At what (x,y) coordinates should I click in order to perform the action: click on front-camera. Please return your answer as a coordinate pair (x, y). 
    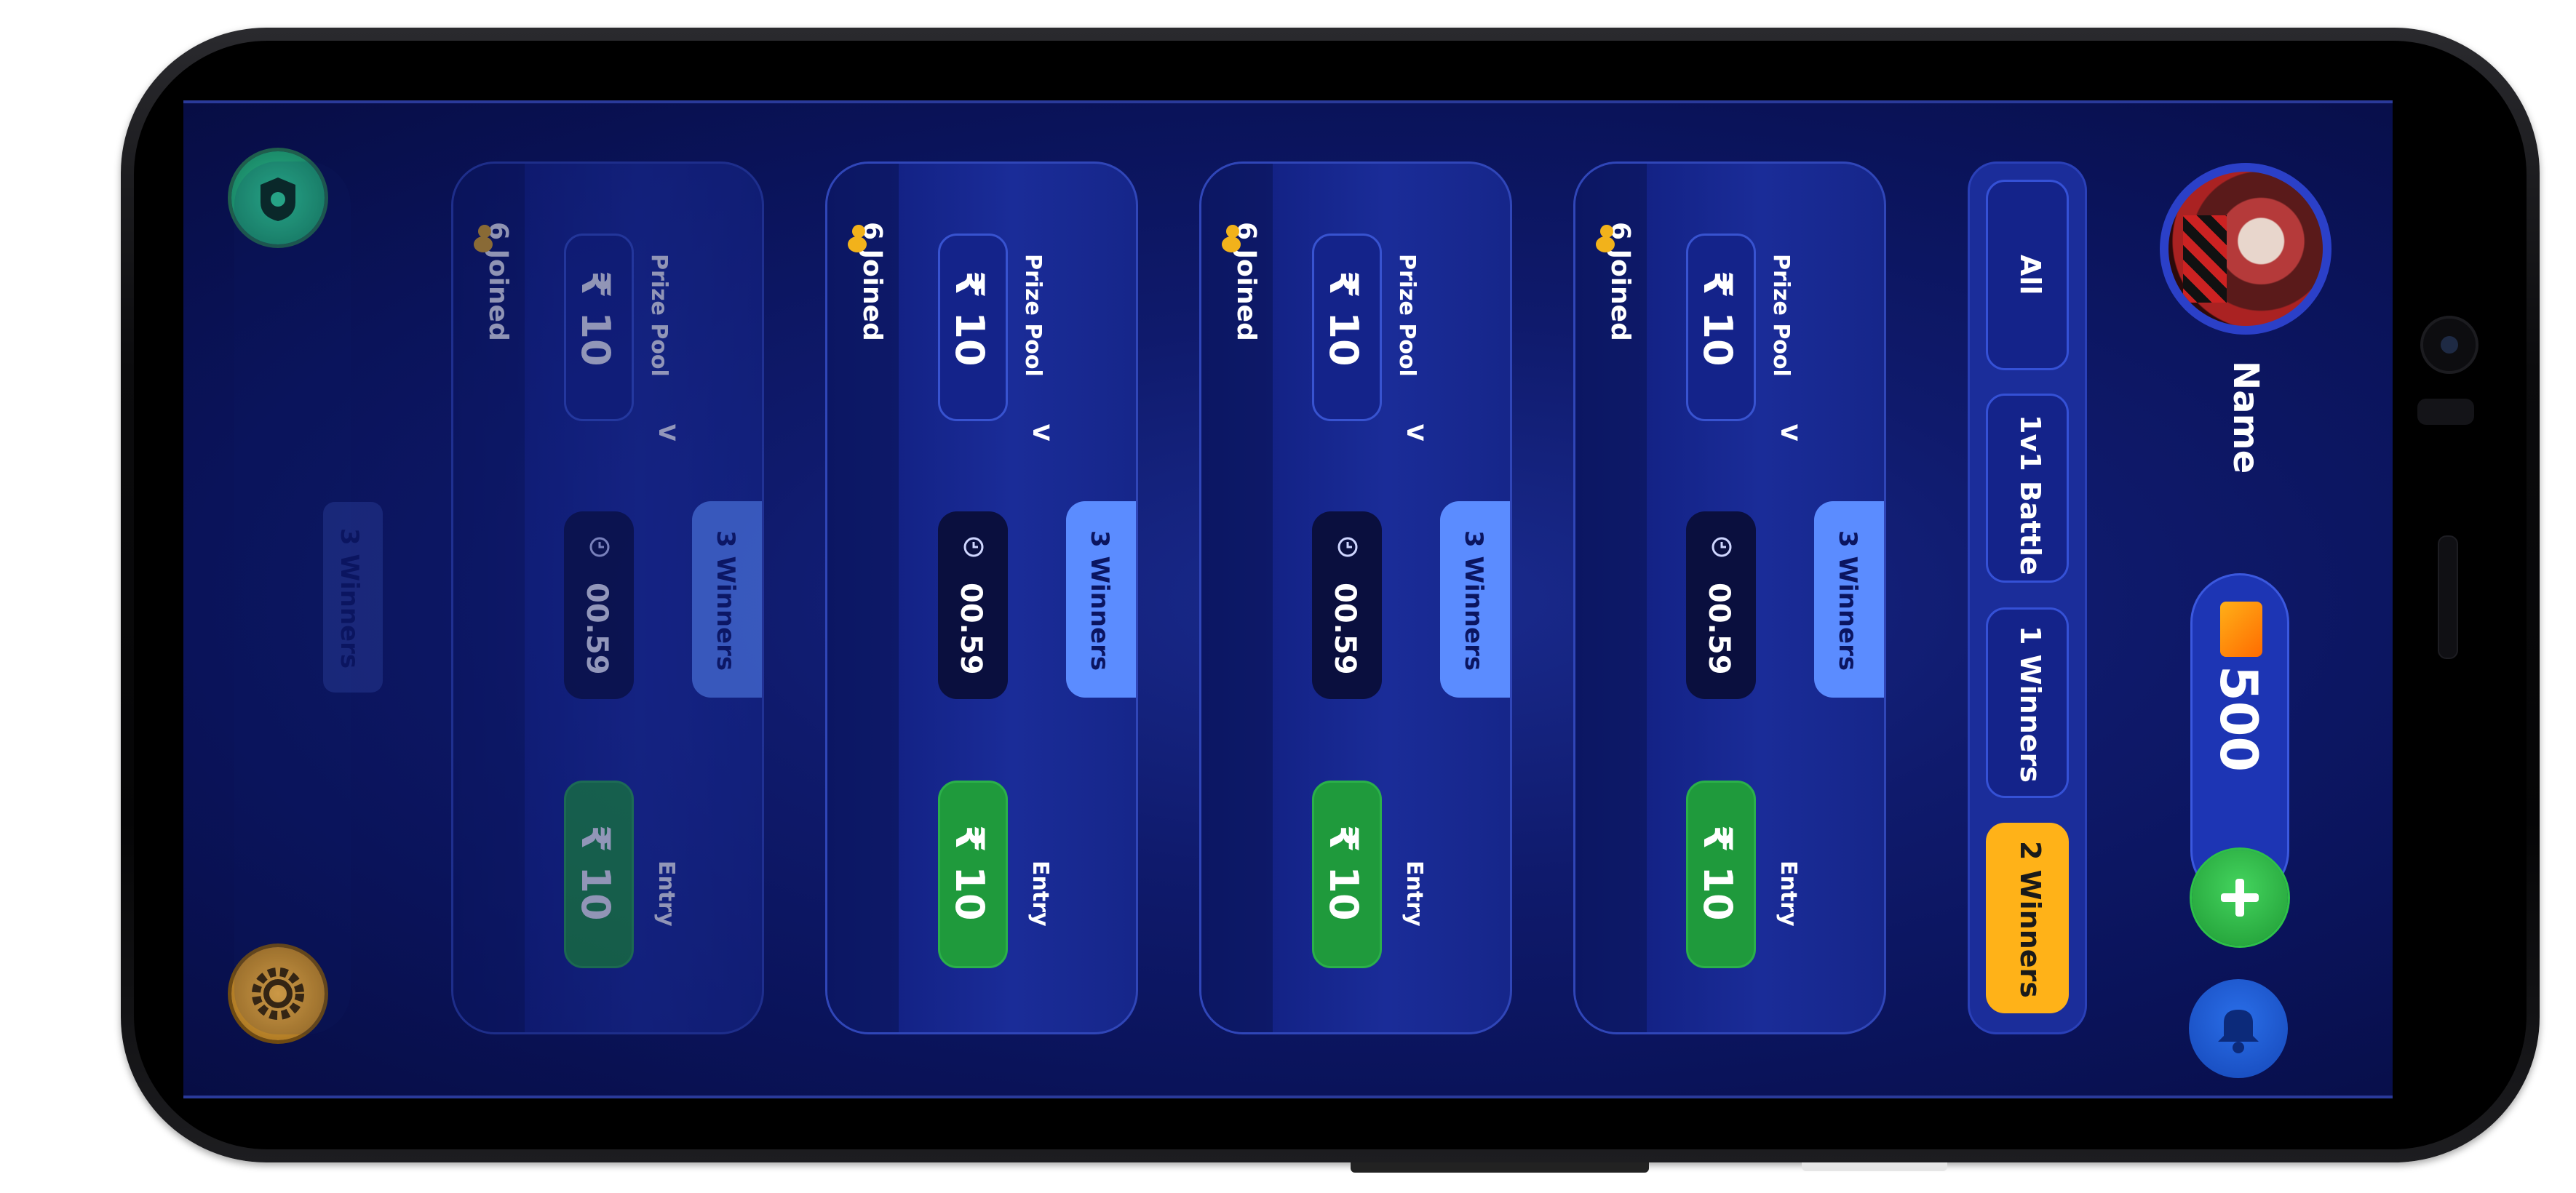
    Looking at the image, I should click on (2449, 345).